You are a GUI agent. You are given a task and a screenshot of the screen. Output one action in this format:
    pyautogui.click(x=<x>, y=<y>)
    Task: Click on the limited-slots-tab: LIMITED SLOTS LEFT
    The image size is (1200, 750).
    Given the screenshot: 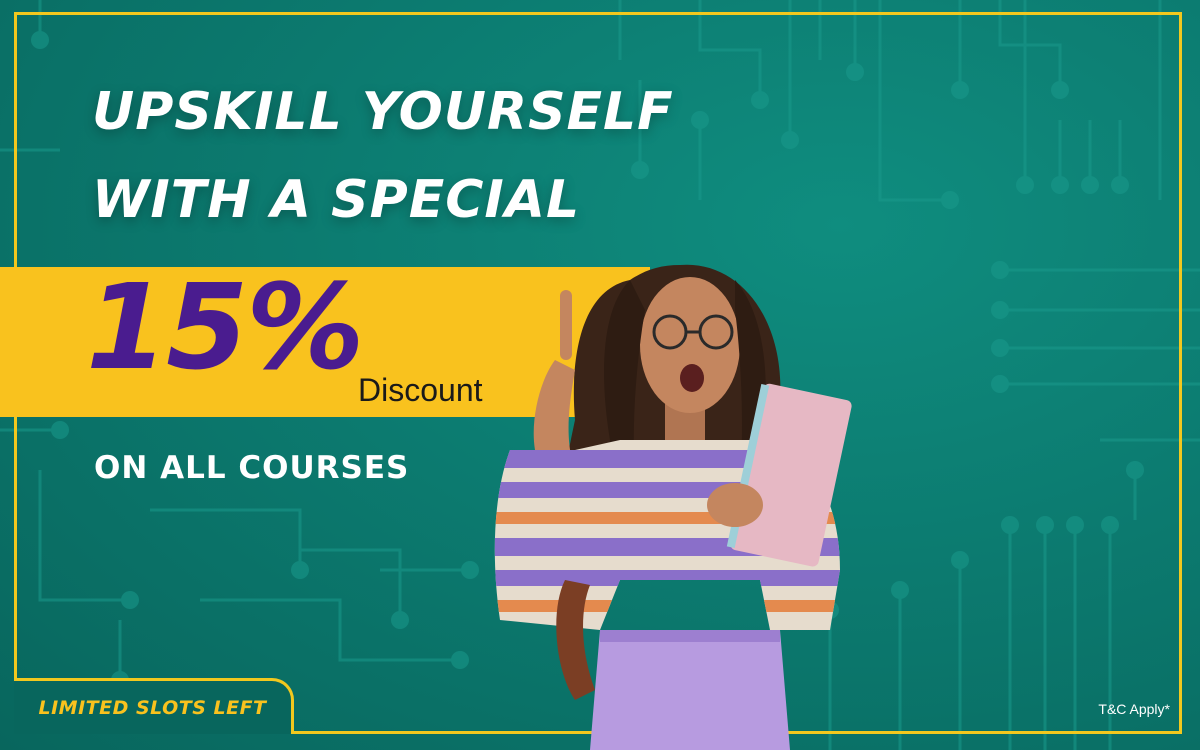 What is the action you would take?
    pyautogui.click(x=154, y=706)
    